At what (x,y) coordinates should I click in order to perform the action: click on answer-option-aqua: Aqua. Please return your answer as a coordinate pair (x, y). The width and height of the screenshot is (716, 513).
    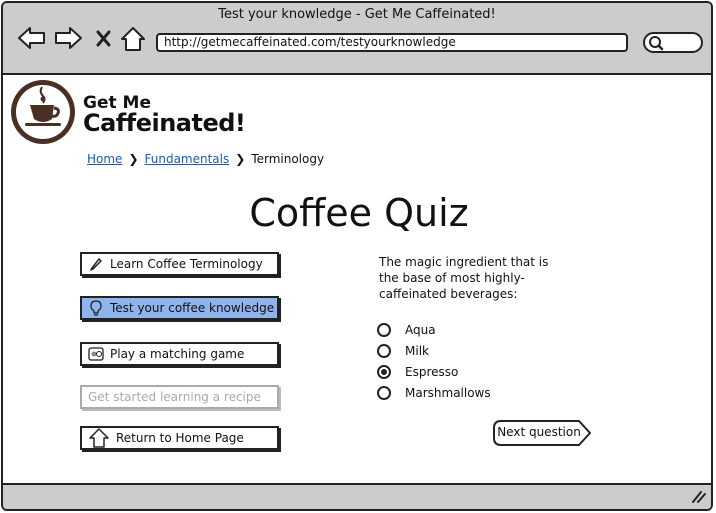
    Looking at the image, I should click on (406, 330).